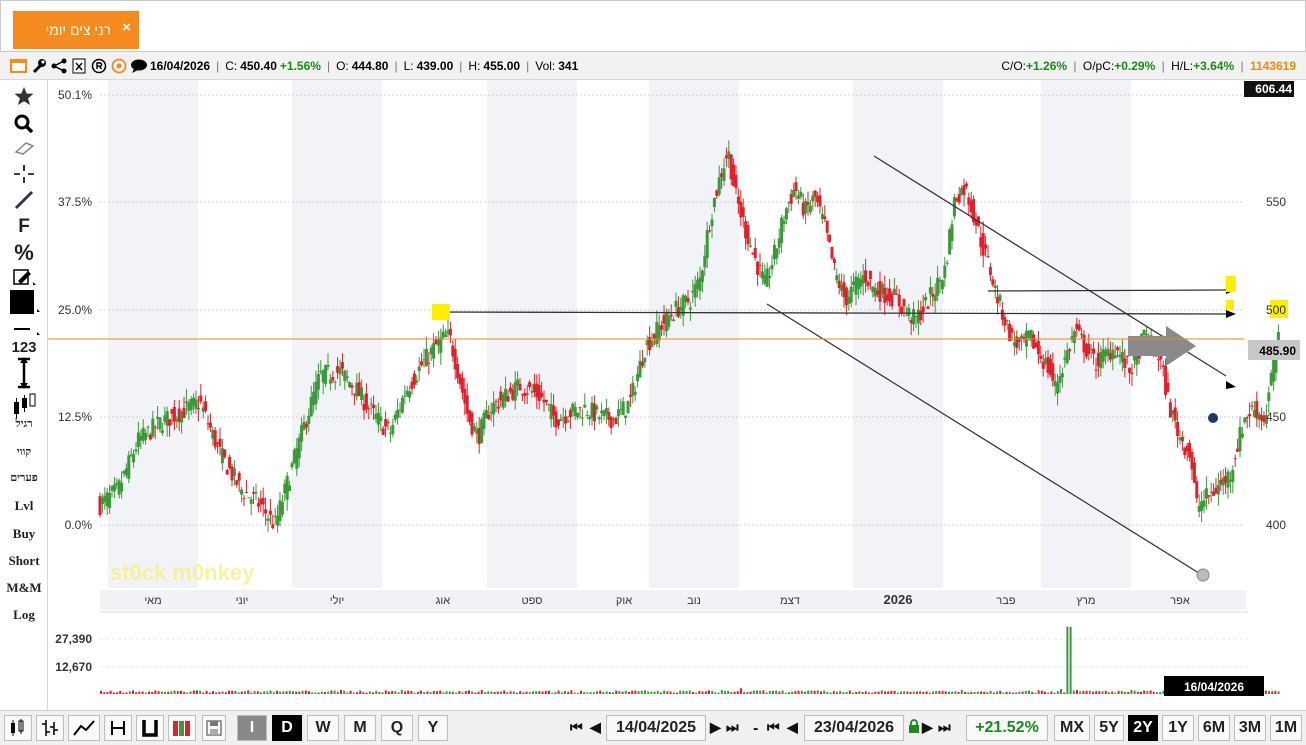 The image size is (1306, 745). What do you see at coordinates (126, 27) in the screenshot?
I see `close-tab-icon: ×` at bounding box center [126, 27].